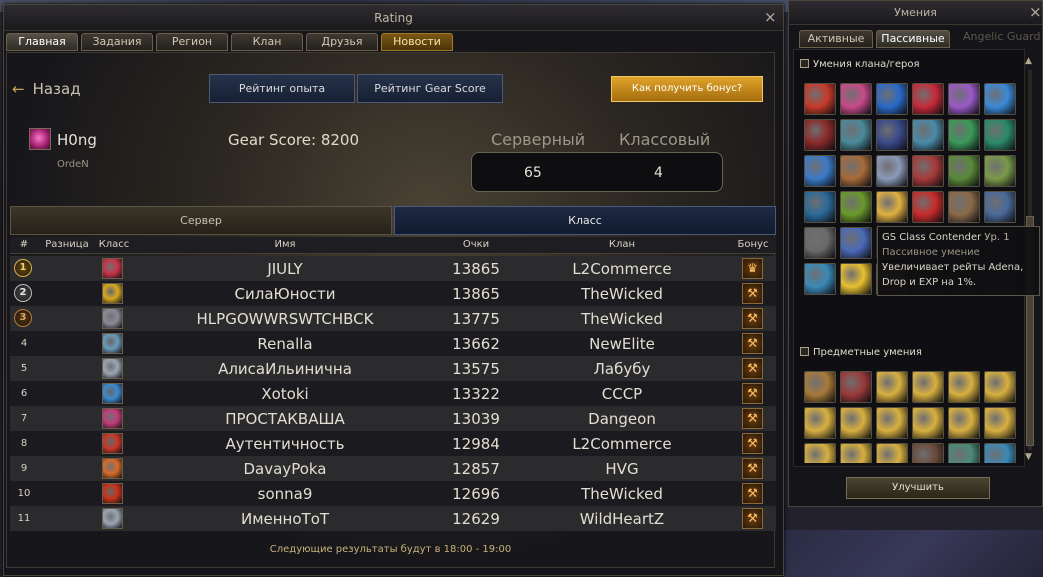 The image size is (1043, 577). Describe the element at coordinates (932, 237) in the screenshot. I see `tooltip-skill-name: GS Class Contender` at that location.